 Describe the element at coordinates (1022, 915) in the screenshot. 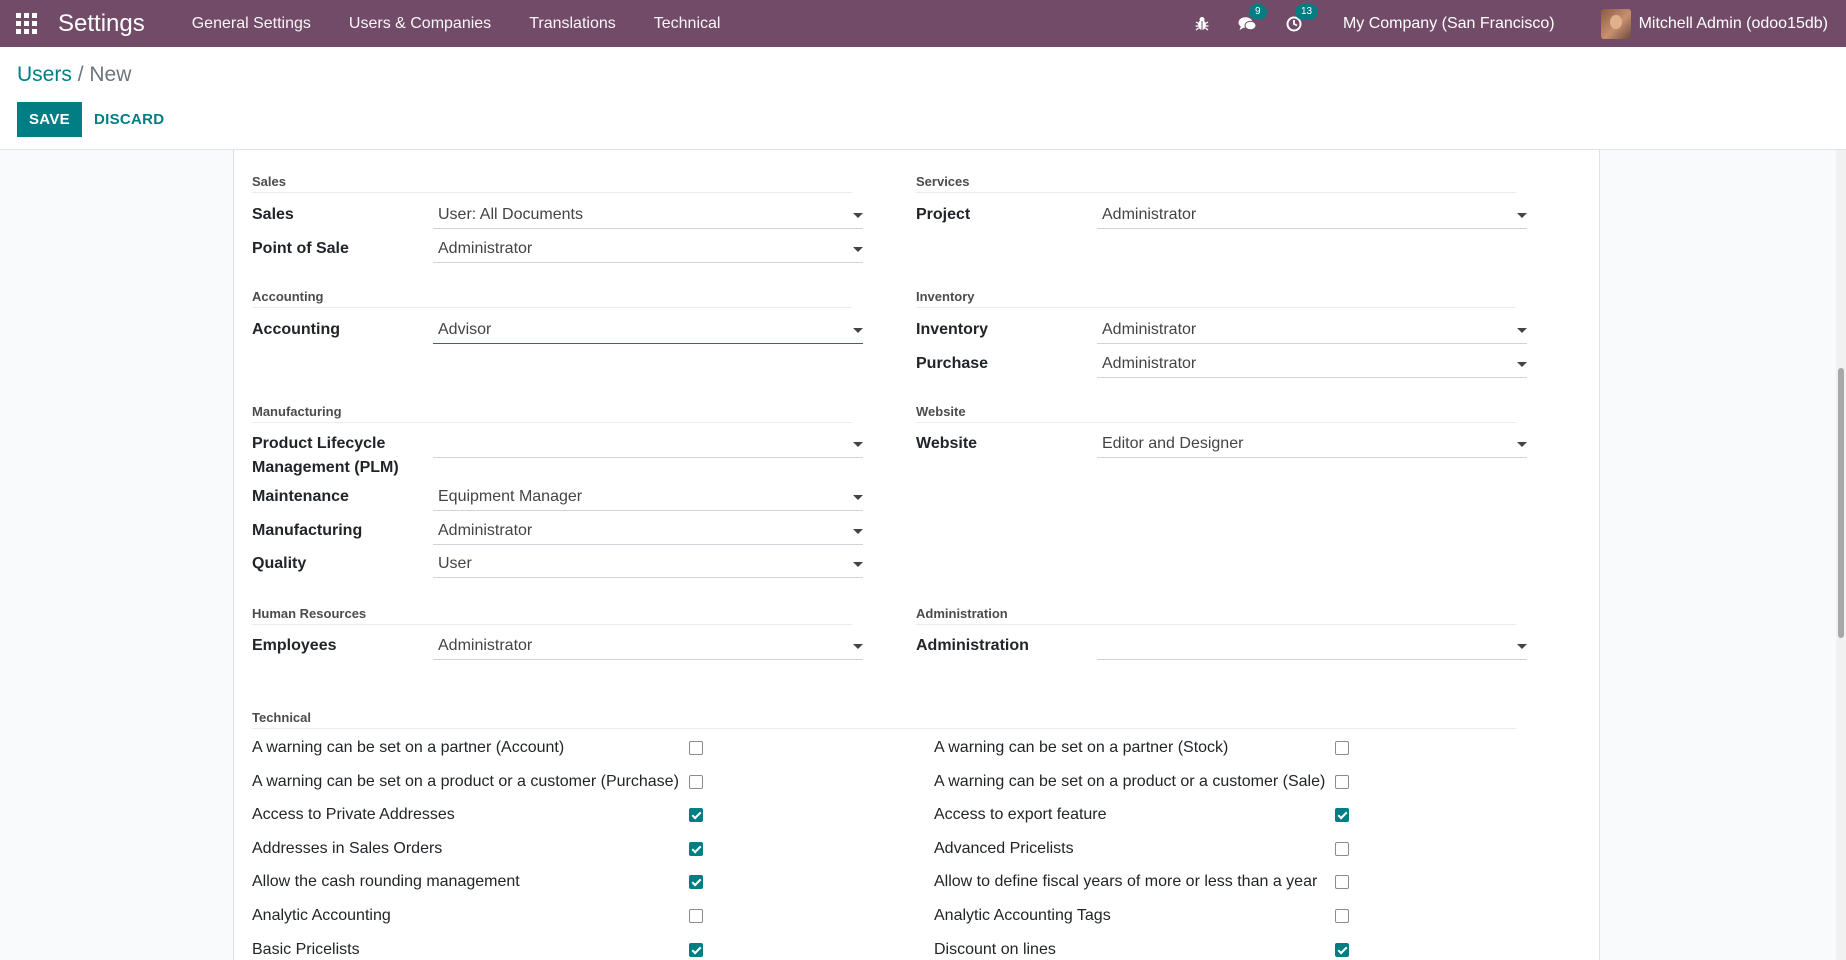

I see `technical-option-label: Analytic Accounting Tags` at that location.